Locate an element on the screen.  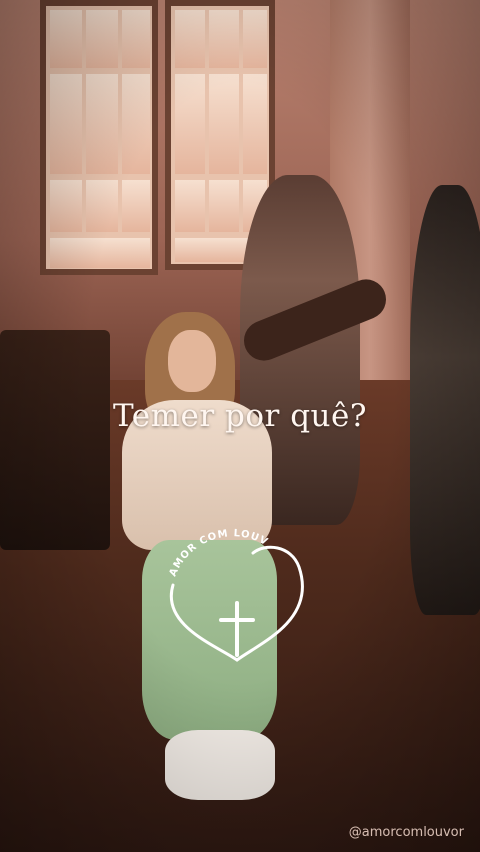
lyric-caption: Temer por quê? is located at coordinates (240, 416).